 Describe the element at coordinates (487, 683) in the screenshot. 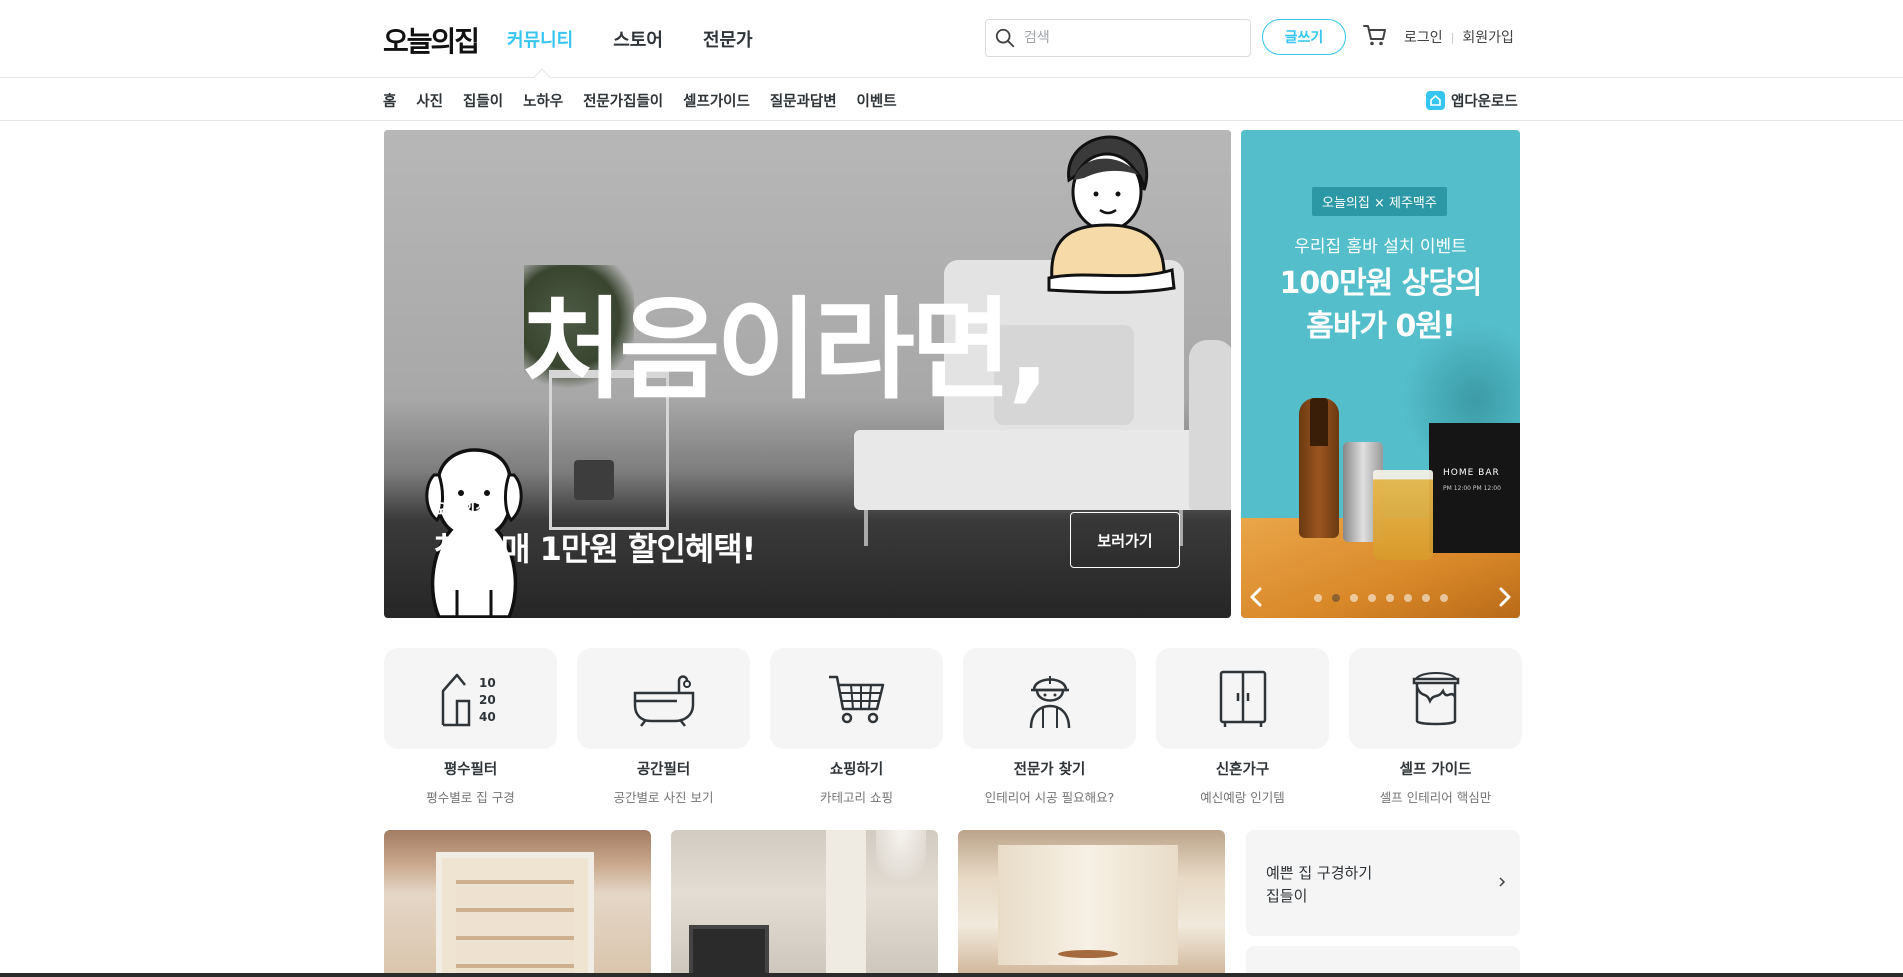

I see `house-size-10: 10` at that location.